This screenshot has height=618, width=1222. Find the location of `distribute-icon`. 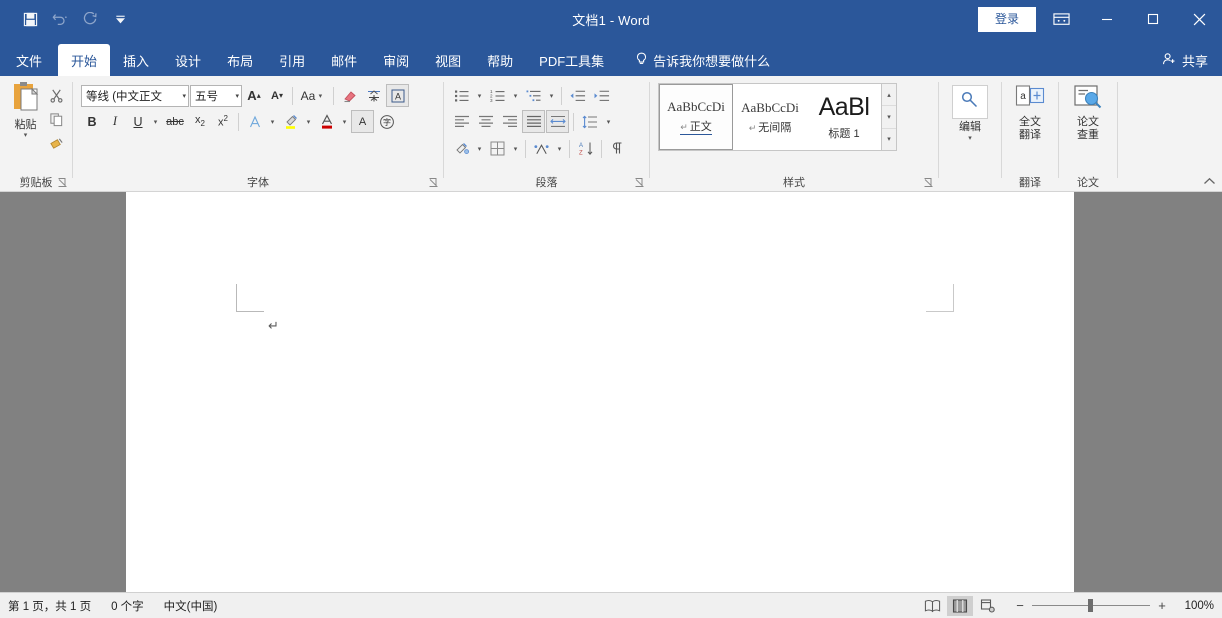

distribute-icon is located at coordinates (557, 121).